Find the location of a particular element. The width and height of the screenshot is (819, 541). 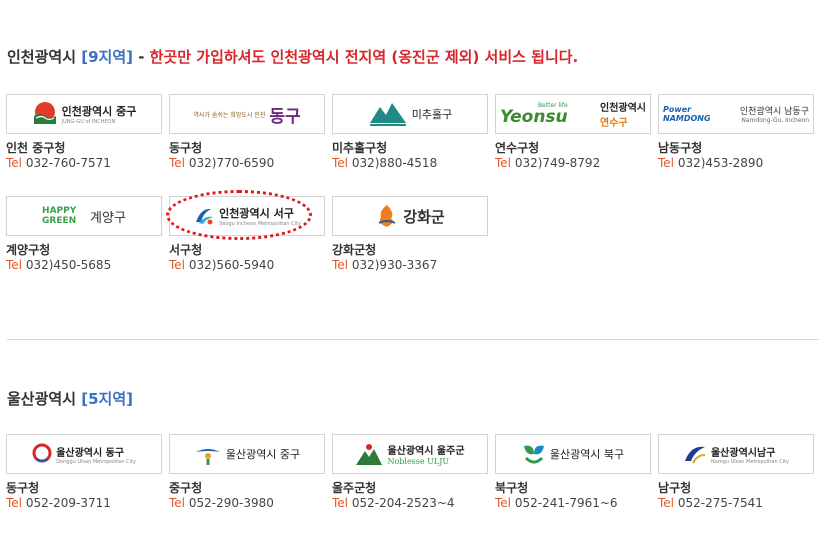

logo-sub-text: Namdong-Gu, Incheon is located at coordinates (775, 120).